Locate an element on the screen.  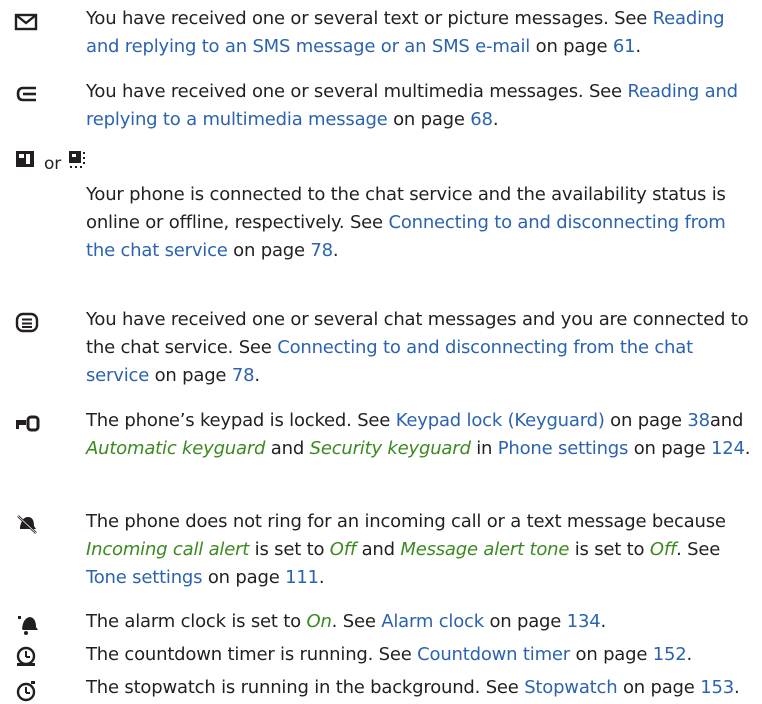
link-keypad-lock: Keypad lock (Keyguard) is located at coordinates (500, 420).